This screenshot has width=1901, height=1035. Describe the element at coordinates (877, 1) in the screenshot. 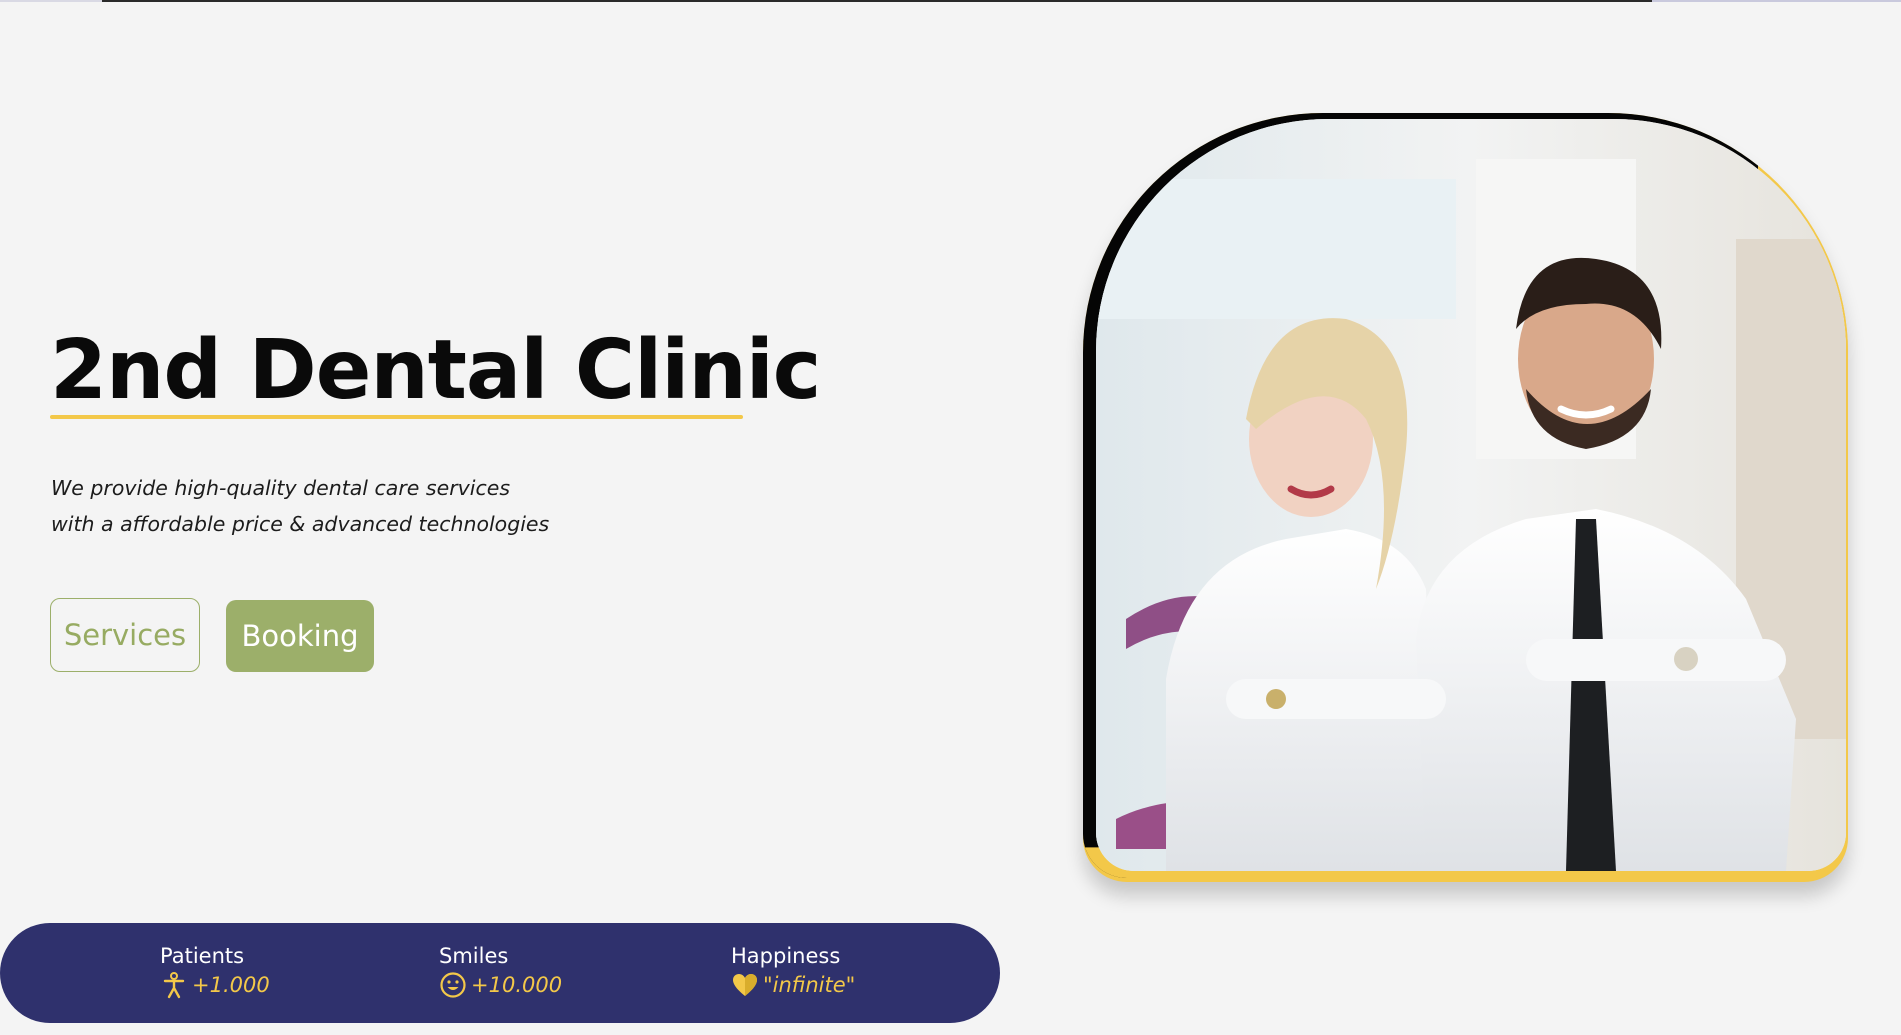

I see `top-divider` at that location.